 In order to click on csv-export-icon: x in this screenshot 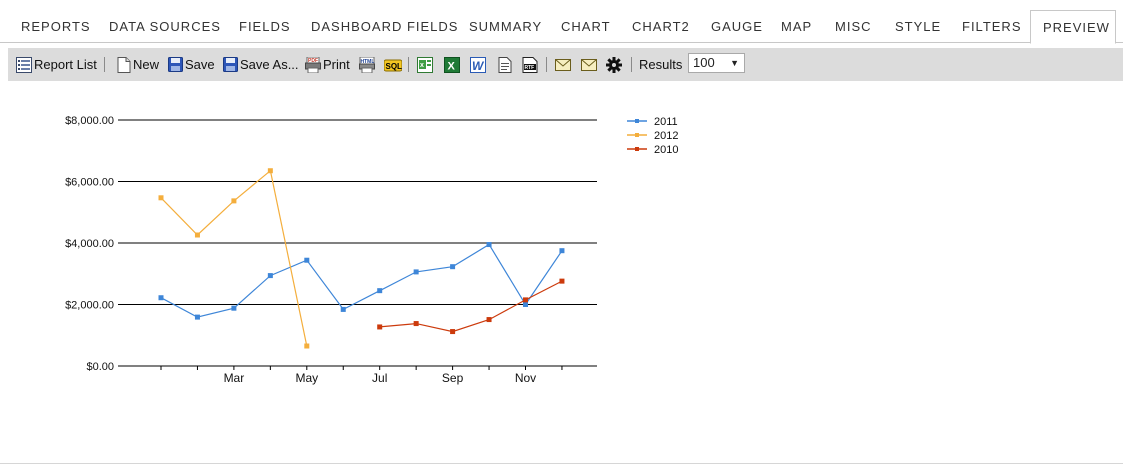, I will do `click(425, 64)`.